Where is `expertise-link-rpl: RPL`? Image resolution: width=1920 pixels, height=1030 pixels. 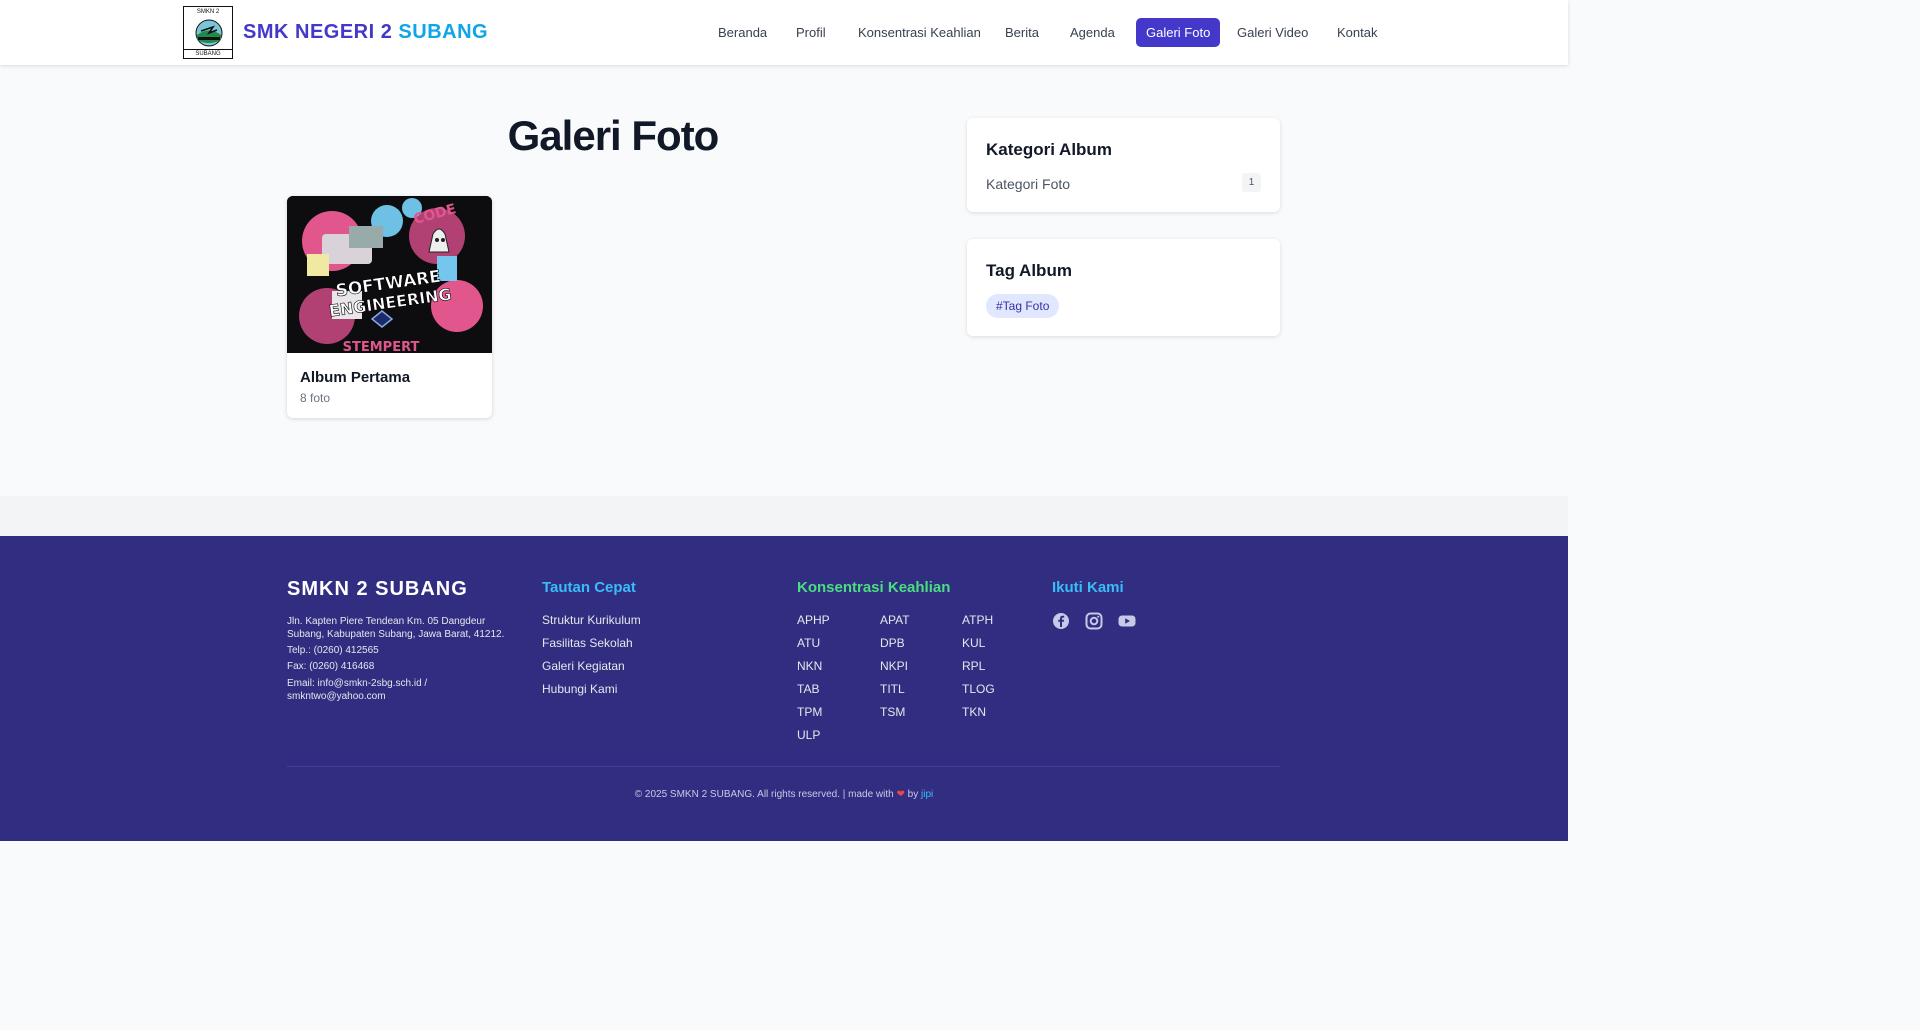 expertise-link-rpl: RPL is located at coordinates (973, 666).